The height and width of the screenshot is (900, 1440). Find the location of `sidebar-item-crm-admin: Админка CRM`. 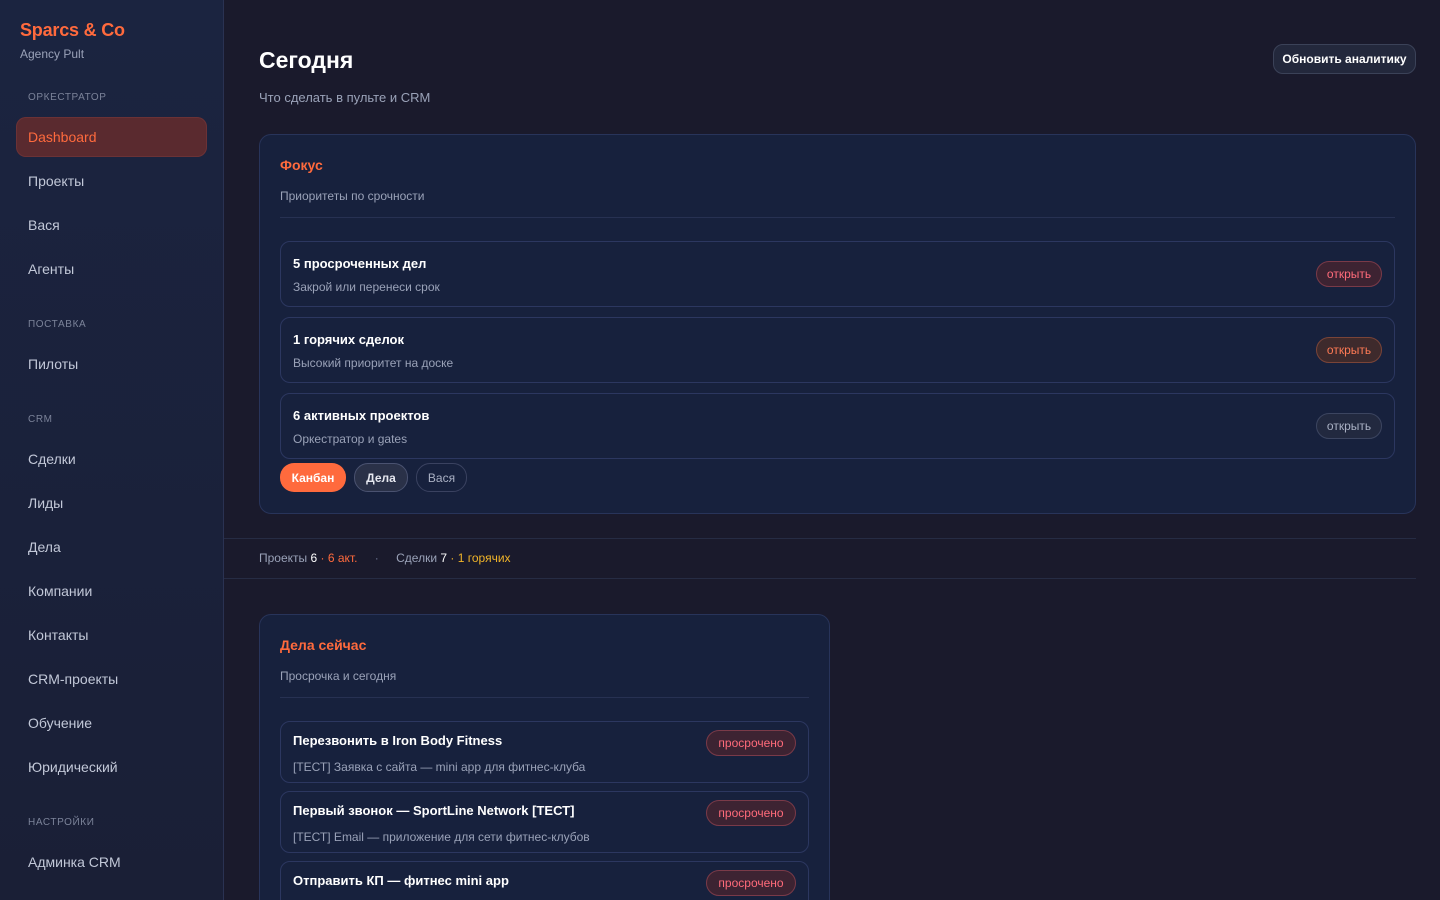

sidebar-item-crm-admin: Админка CRM is located at coordinates (111, 862).